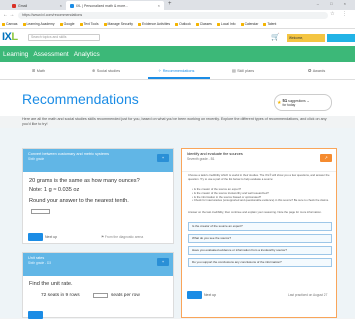  Describe the element at coordinates (269, 24) in the screenshot. I see `bookmark: Talent` at that location.